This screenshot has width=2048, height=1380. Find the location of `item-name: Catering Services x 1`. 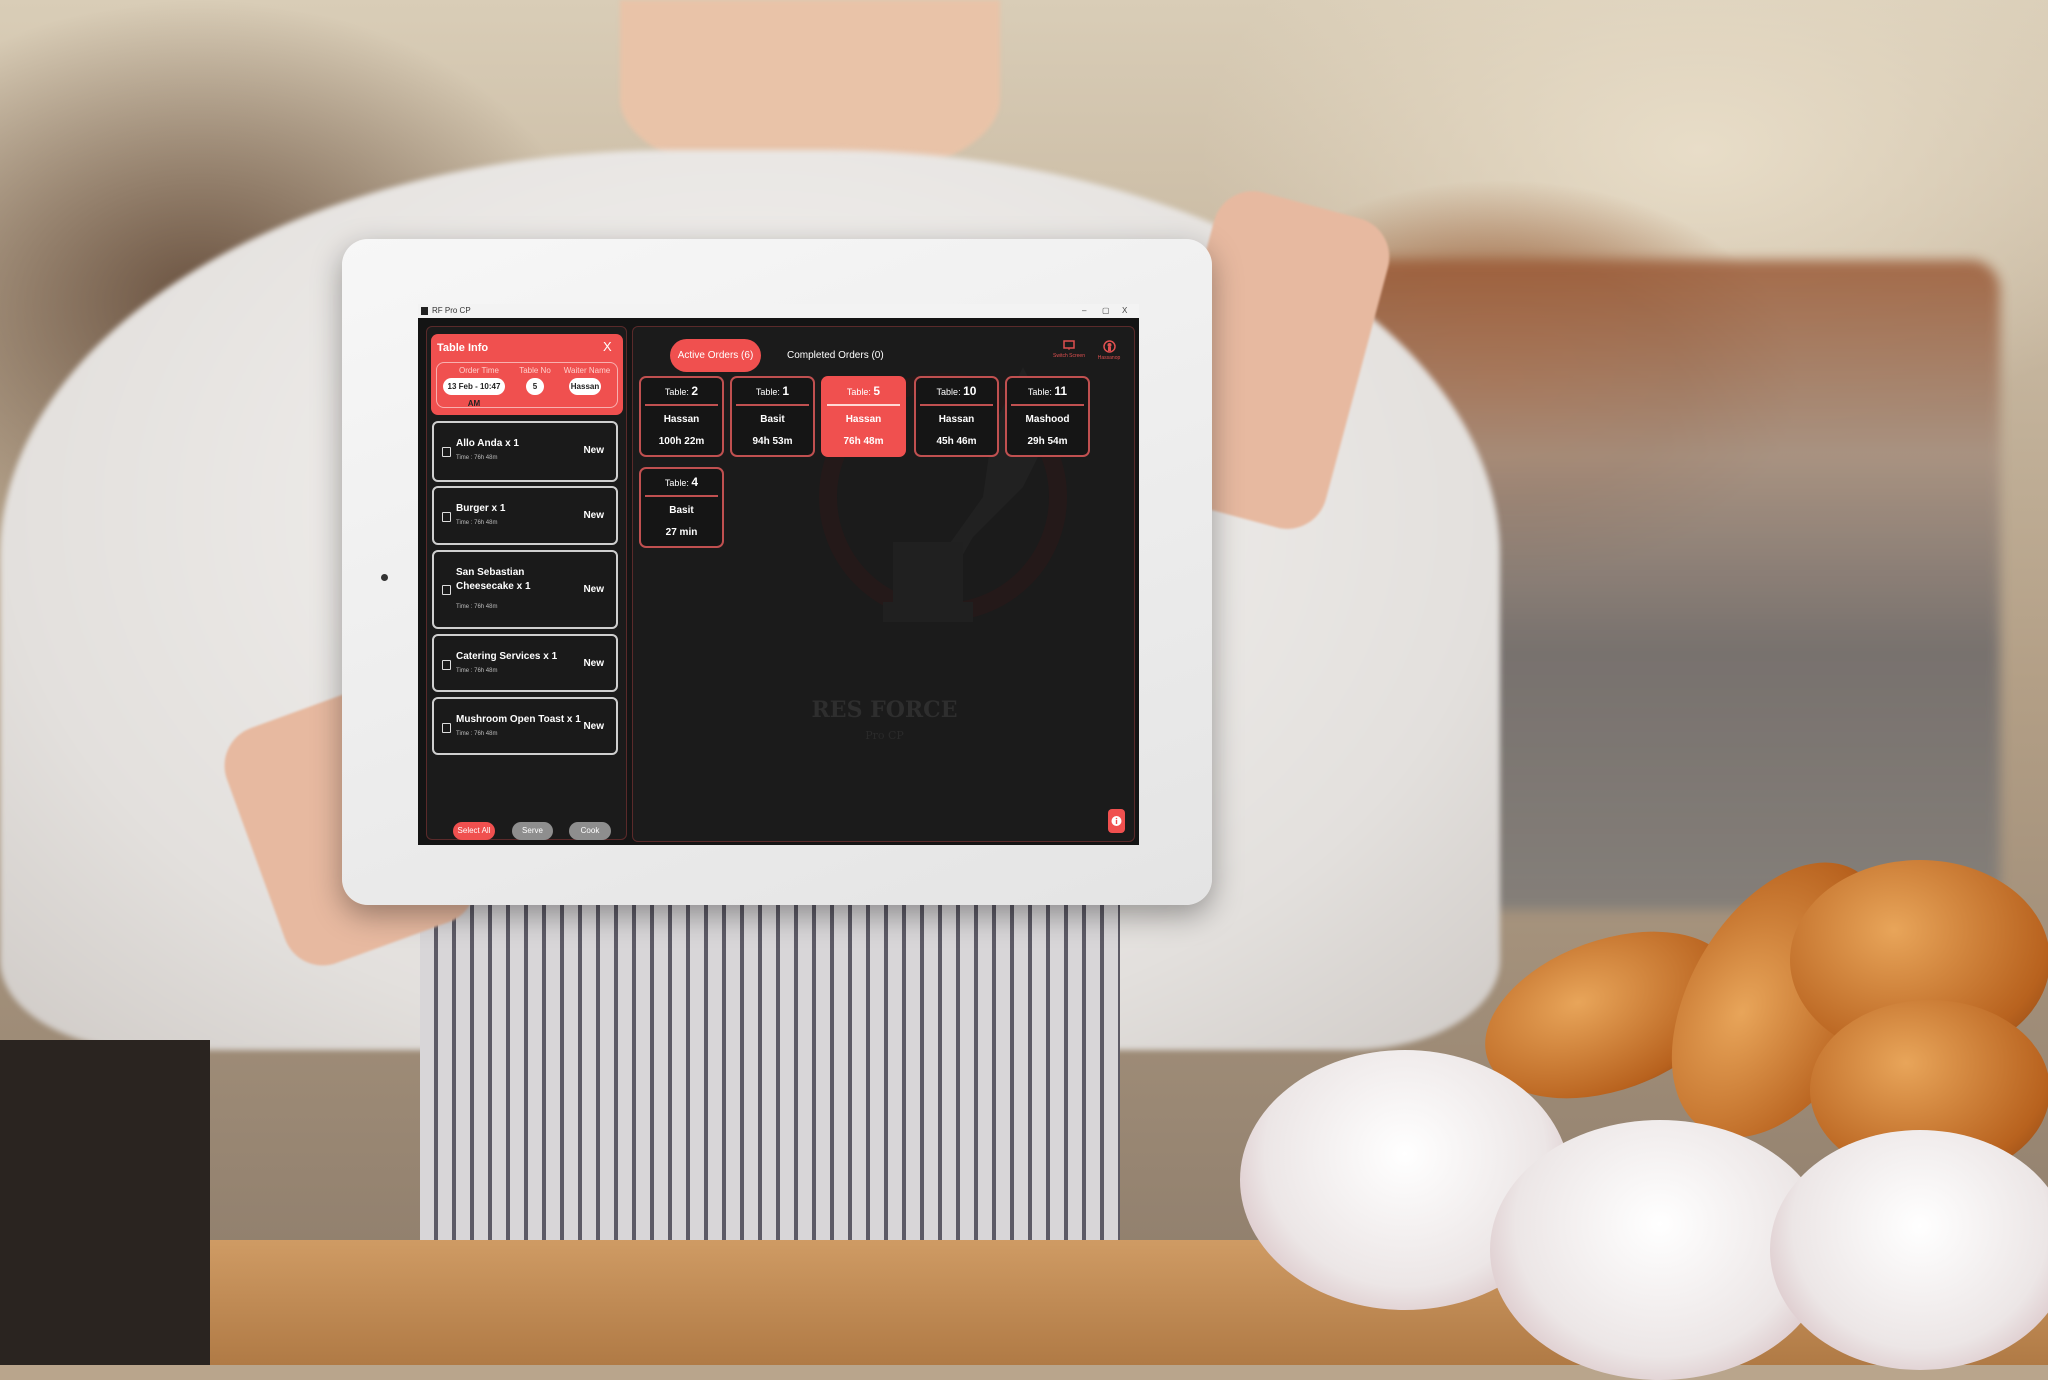

item-name: Catering Services x 1 is located at coordinates (507, 656).